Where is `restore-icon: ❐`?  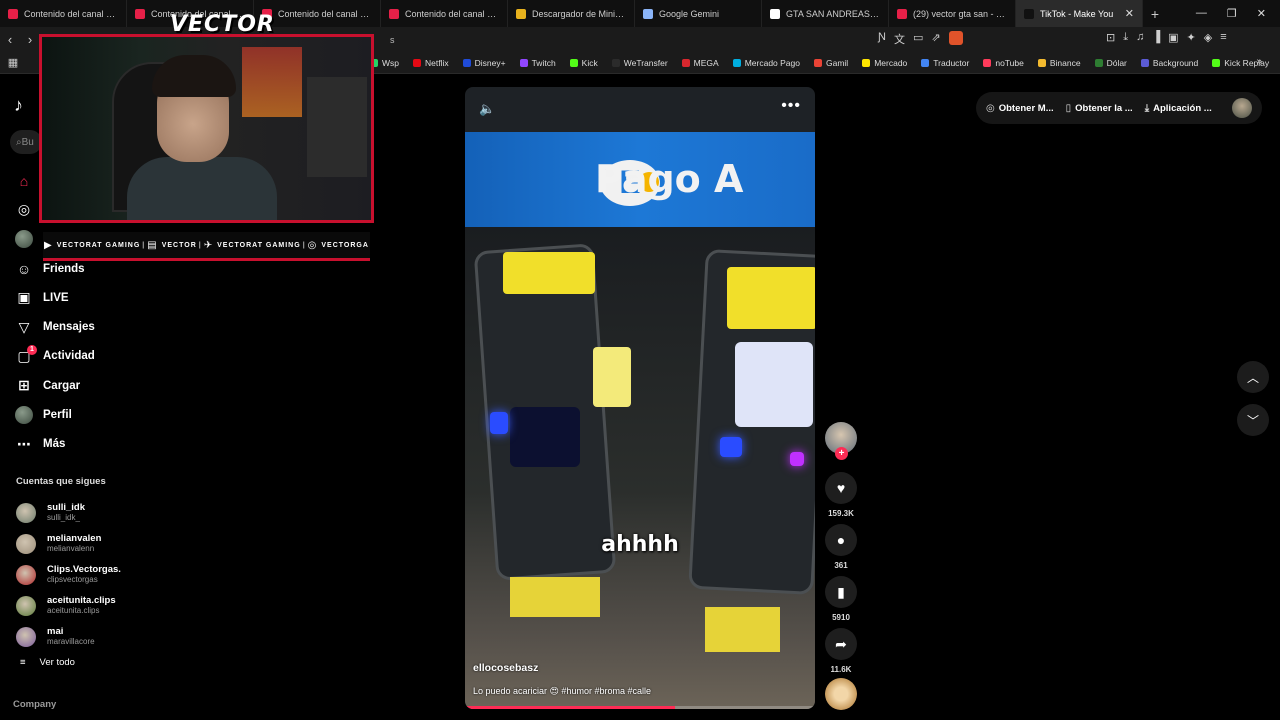 restore-icon: ❐ is located at coordinates (1232, 13).